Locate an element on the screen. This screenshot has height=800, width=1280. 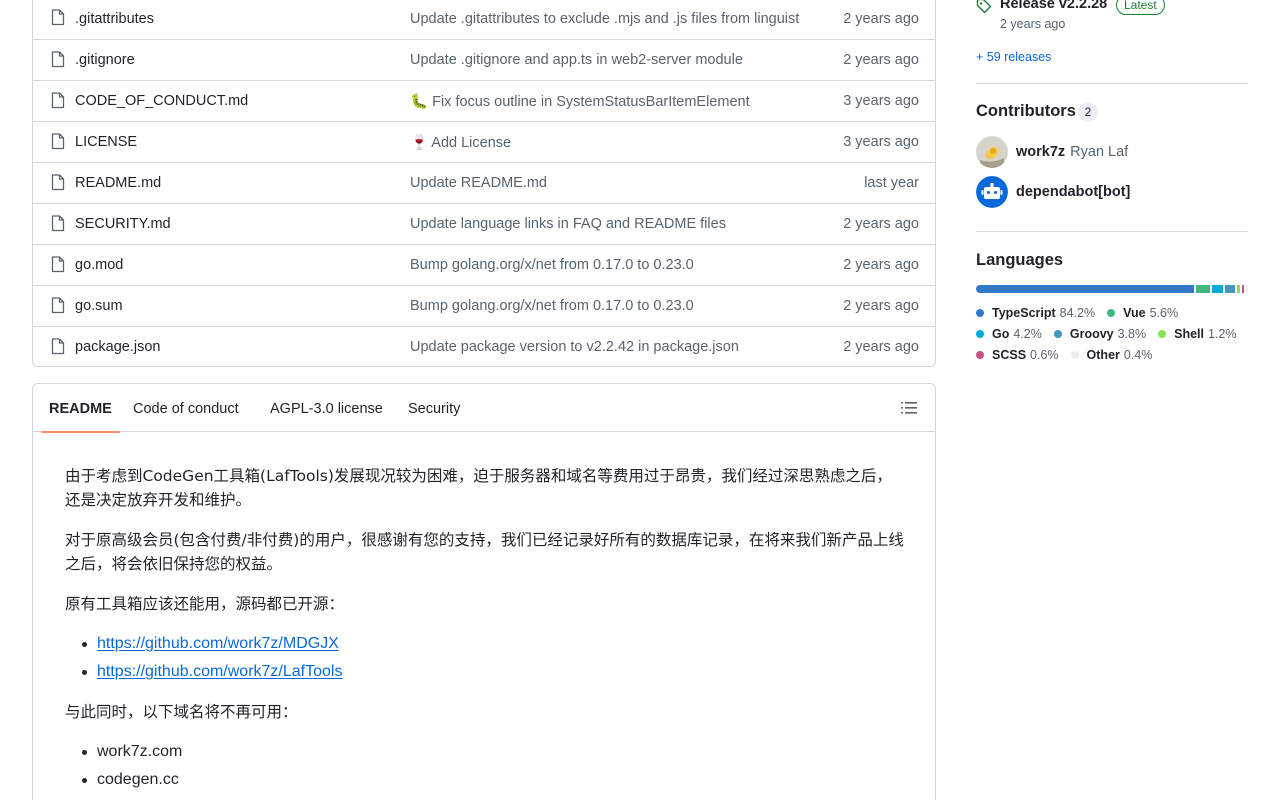
commit-message: Update README.md is located at coordinates (605, 183).